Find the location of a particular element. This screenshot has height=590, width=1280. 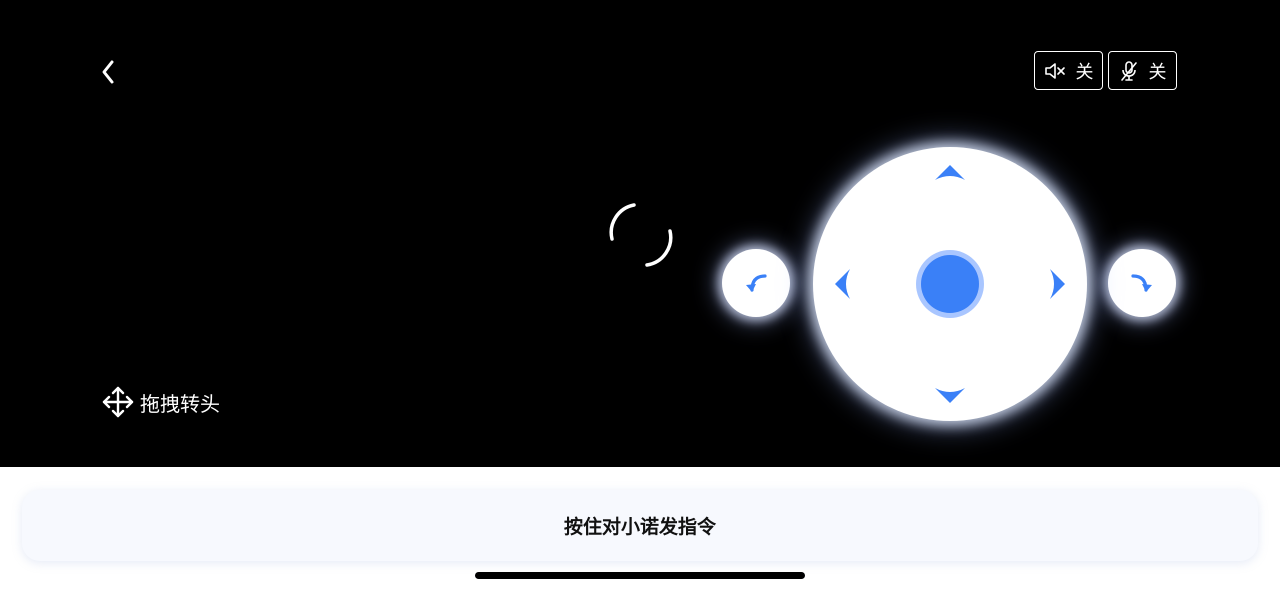

mic-muted-icon is located at coordinates (1128, 70).